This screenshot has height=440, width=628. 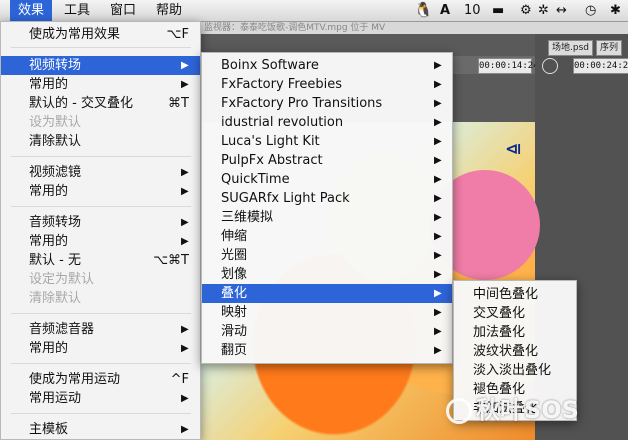 What do you see at coordinates (550, 66) in the screenshot?
I see `clock-icon` at bounding box center [550, 66].